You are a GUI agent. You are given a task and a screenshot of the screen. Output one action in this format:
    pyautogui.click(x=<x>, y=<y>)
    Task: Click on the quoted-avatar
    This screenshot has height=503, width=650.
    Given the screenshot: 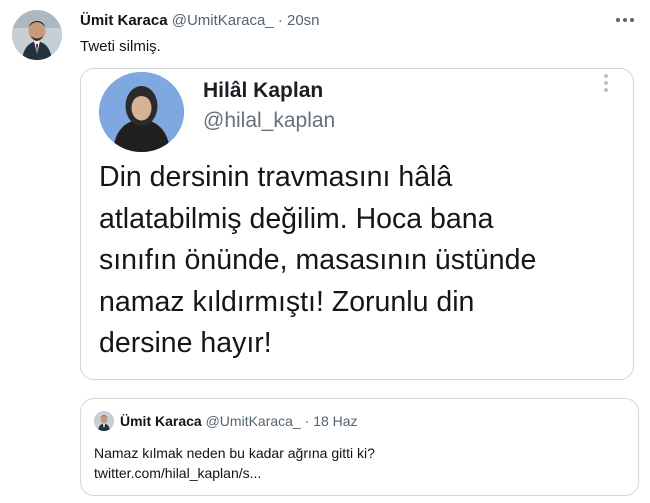 What is the action you would take?
    pyautogui.click(x=104, y=421)
    